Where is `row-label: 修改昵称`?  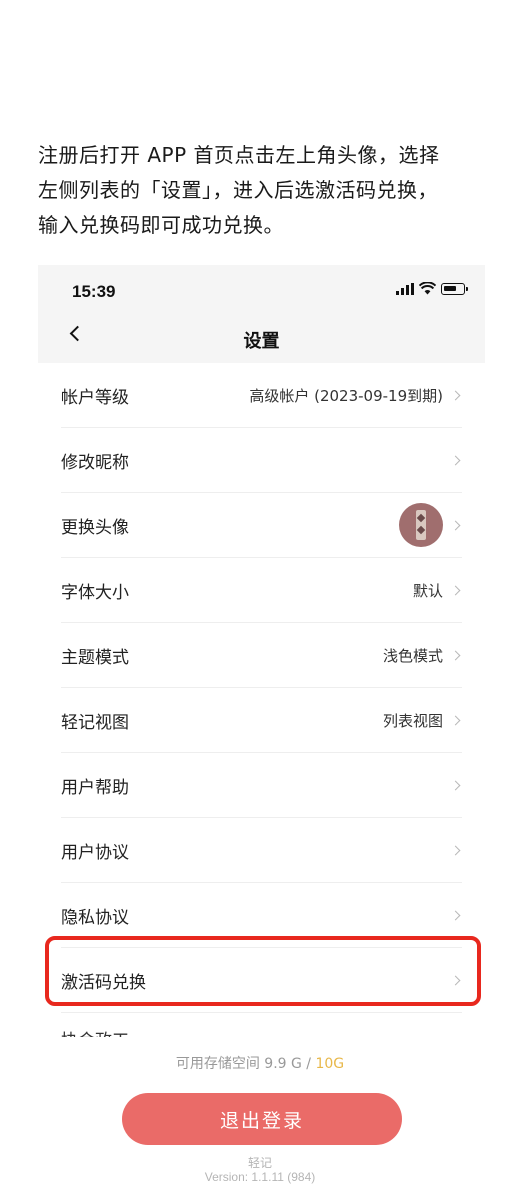
row-label: 修改昵称 is located at coordinates (95, 462).